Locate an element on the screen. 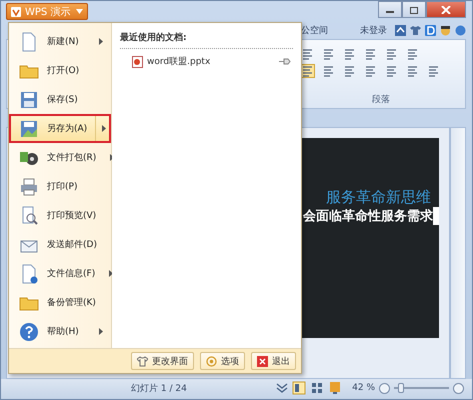 Image resolution: width=473 pixels, height=400 pixels. menu-item: 新建(N) is located at coordinates (60, 41).